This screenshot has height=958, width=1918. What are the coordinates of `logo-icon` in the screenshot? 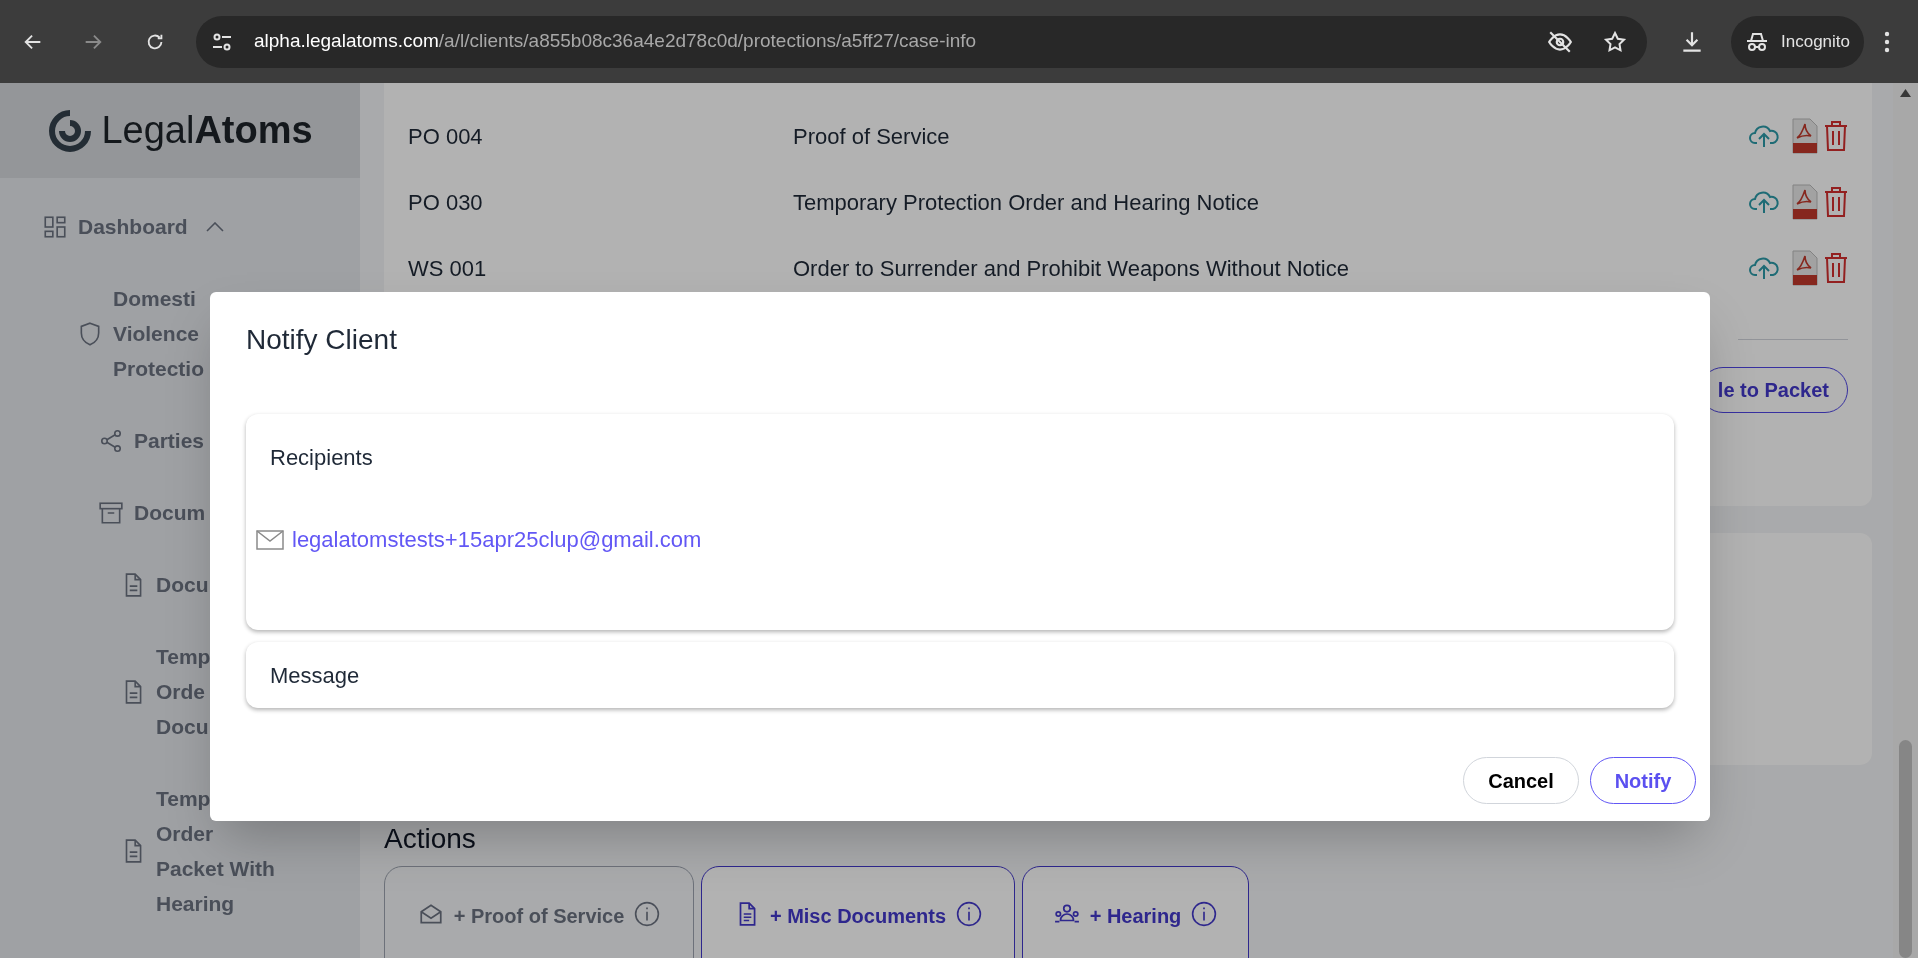 It's located at (70, 130).